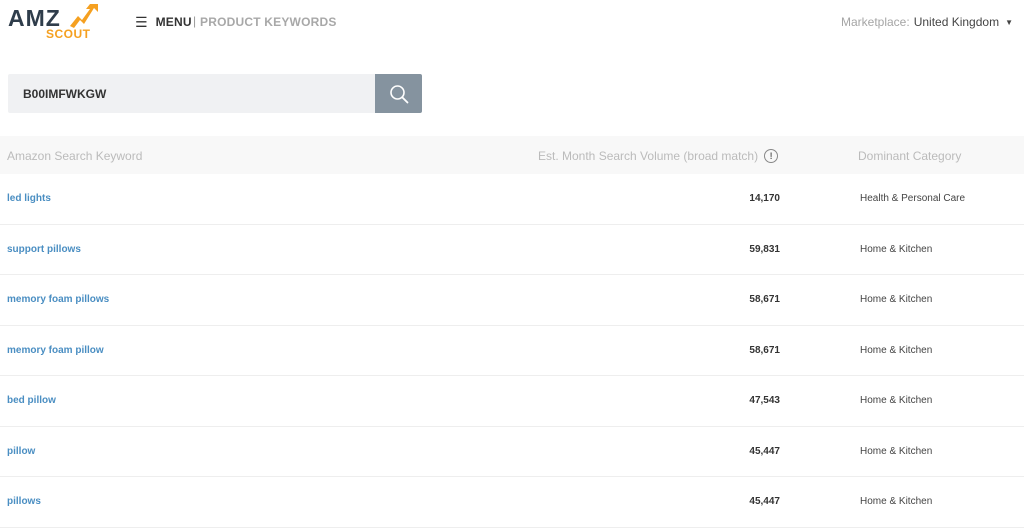 The width and height of the screenshot is (1024, 528). I want to click on column-header-category: Dominant Category, so click(910, 156).